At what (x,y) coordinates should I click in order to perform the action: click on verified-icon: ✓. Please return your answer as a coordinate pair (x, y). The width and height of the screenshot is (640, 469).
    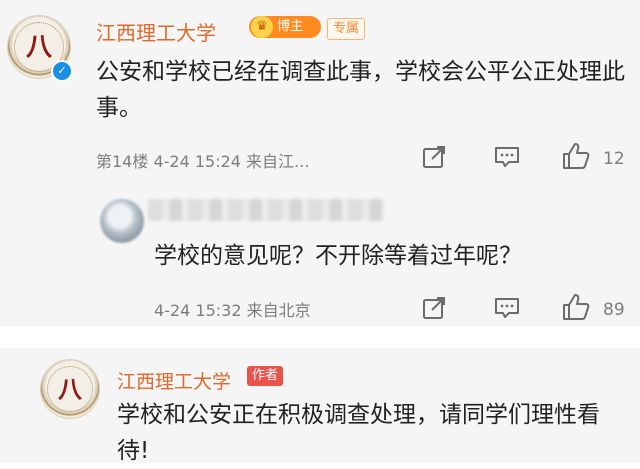
    Looking at the image, I should click on (62, 71).